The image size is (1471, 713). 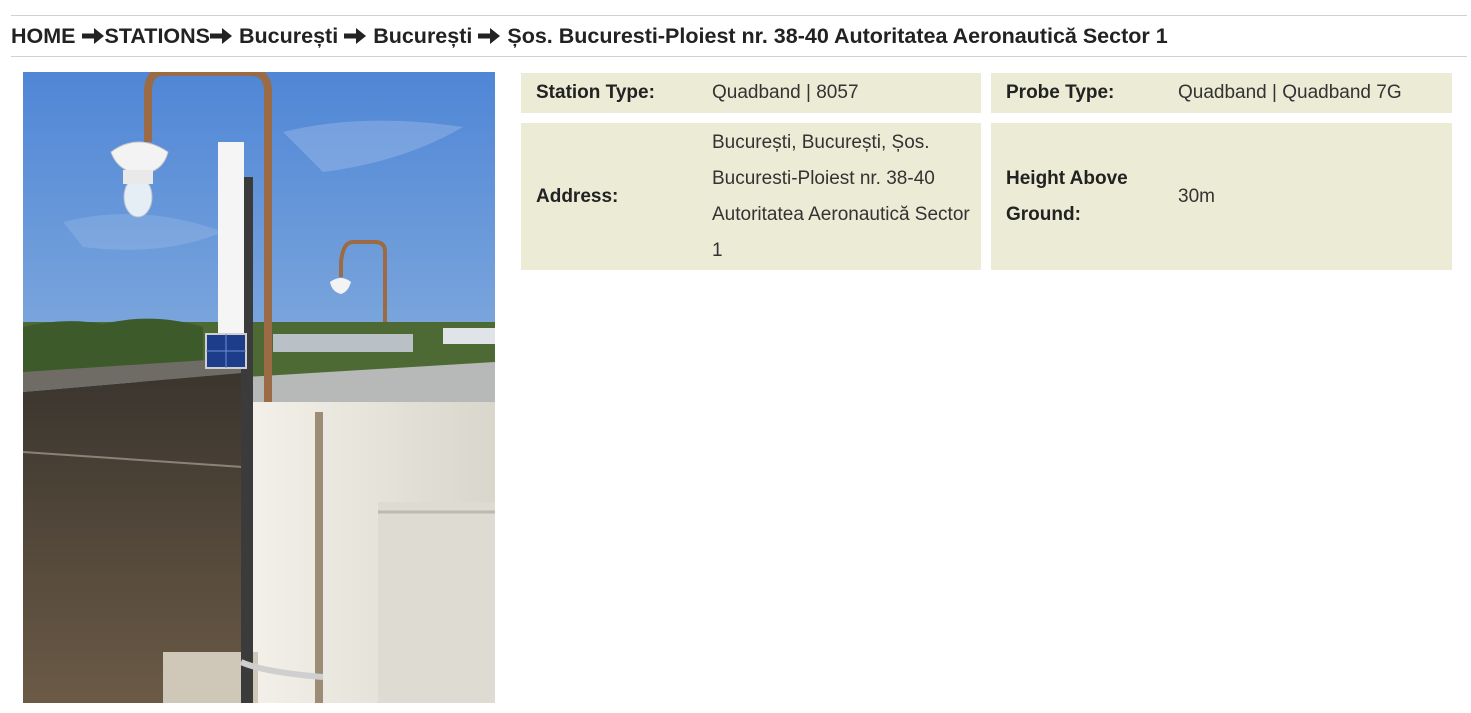 I want to click on station-type-panel: Station Type: Quadband | 8057, so click(x=751, y=93).